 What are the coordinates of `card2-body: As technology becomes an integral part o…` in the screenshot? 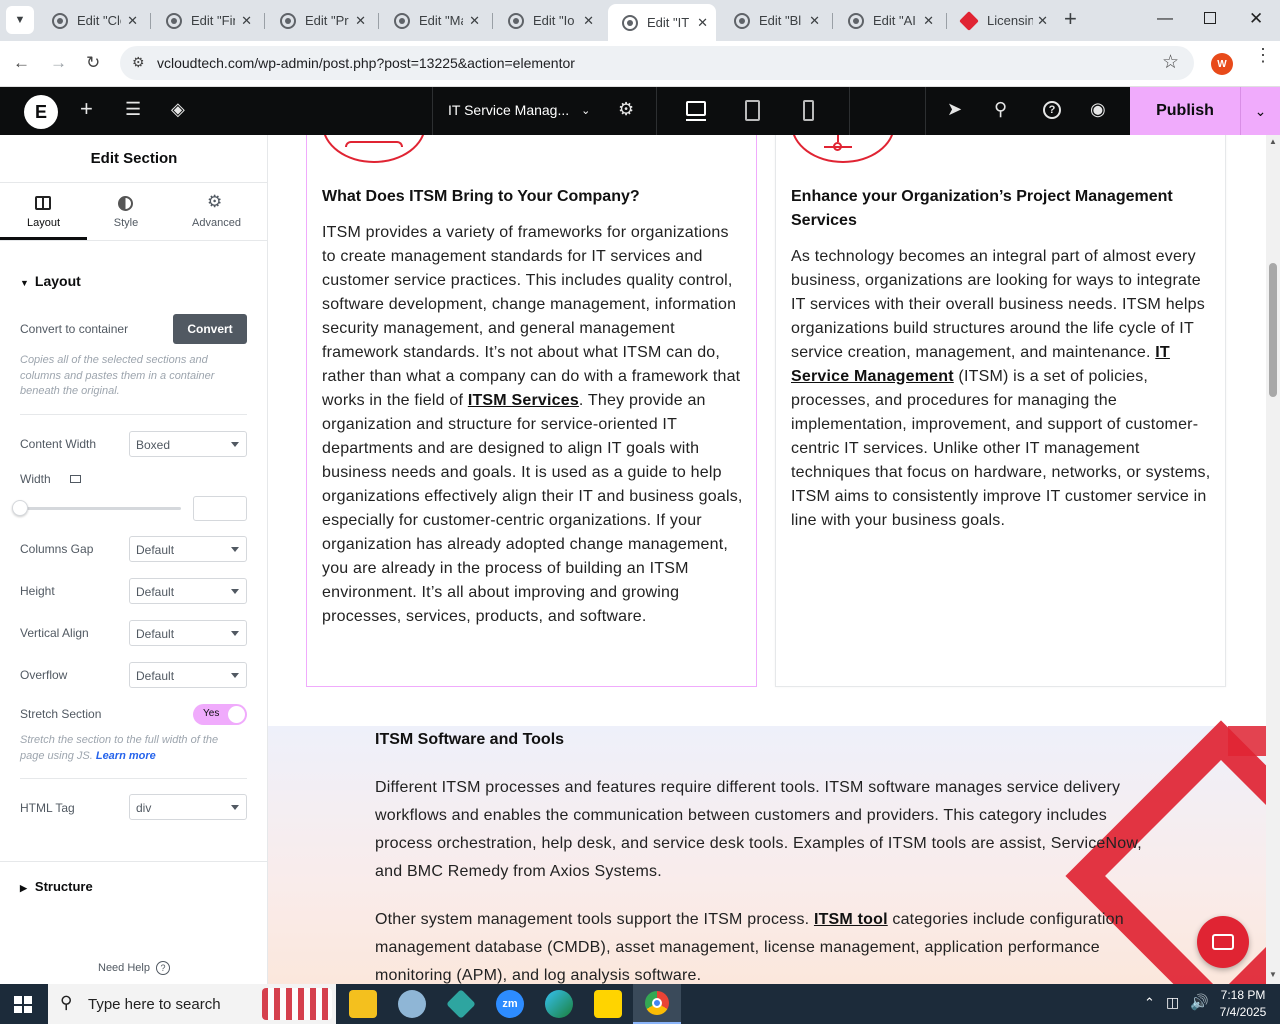 It's located at (1003, 389).